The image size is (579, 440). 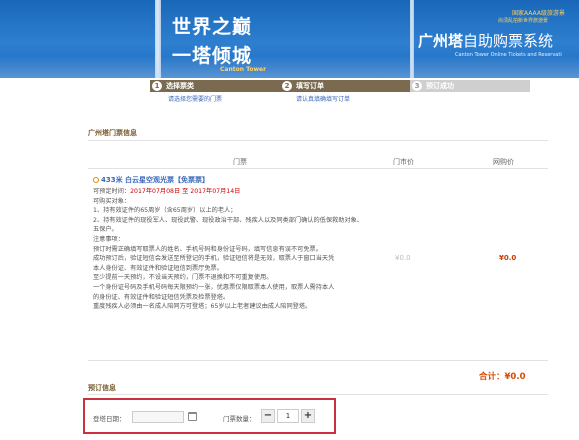 I want to click on desc-line: 可预定时间：2017年07月08日 至 2017年07月14日, so click(x=167, y=191).